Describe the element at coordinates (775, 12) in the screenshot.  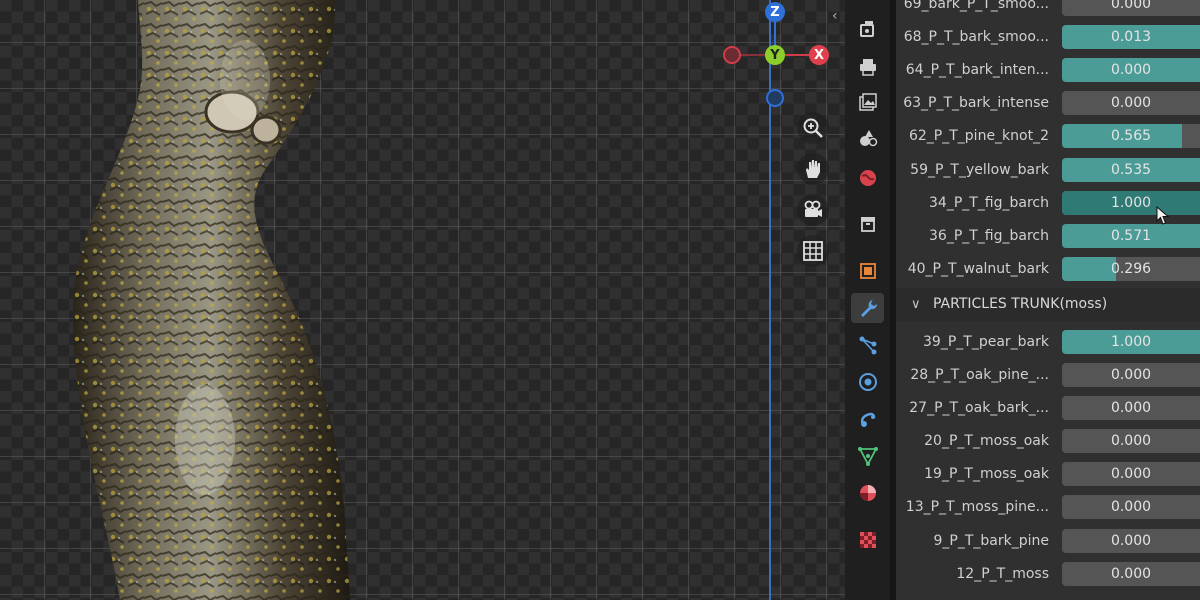
I see `gizmo-z-axis: Z` at that location.